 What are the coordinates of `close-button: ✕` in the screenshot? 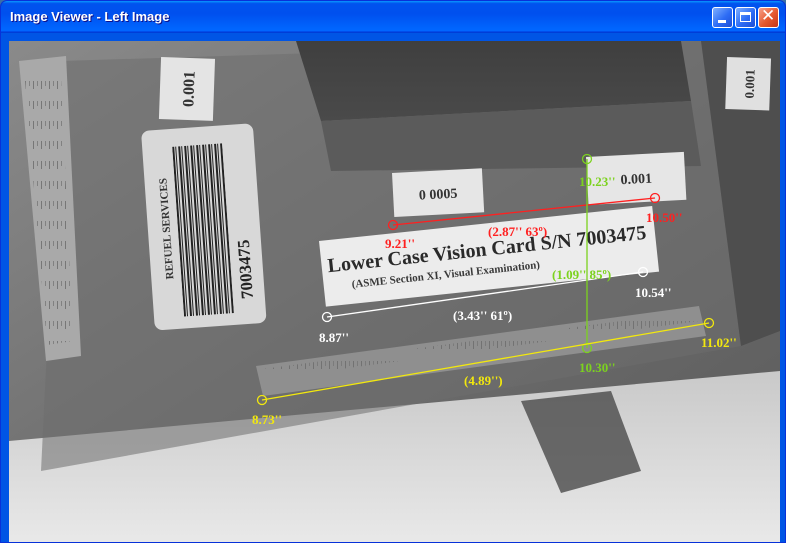 It's located at (768, 17).